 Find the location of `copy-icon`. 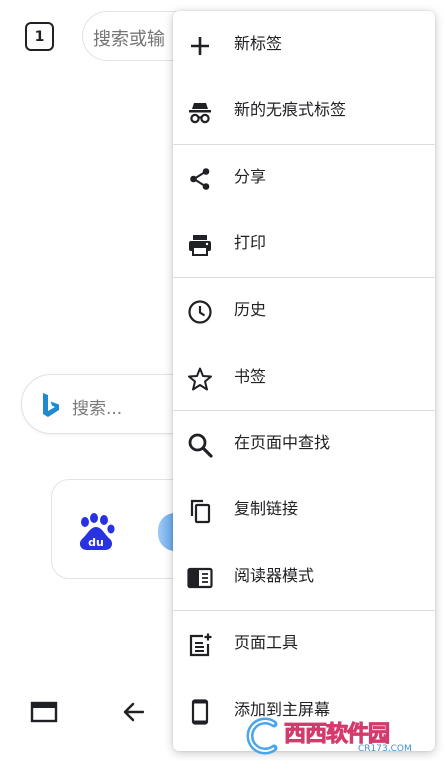

copy-icon is located at coordinates (200, 511).